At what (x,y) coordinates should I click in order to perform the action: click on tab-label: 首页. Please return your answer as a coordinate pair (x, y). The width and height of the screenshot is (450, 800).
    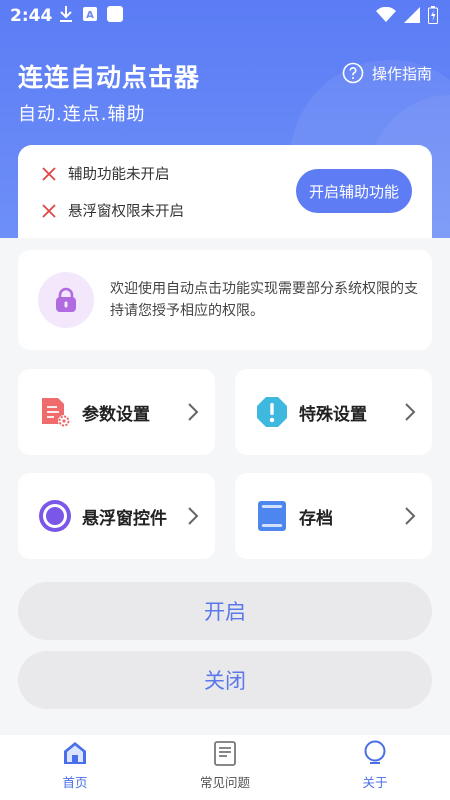
    Looking at the image, I should click on (75, 782).